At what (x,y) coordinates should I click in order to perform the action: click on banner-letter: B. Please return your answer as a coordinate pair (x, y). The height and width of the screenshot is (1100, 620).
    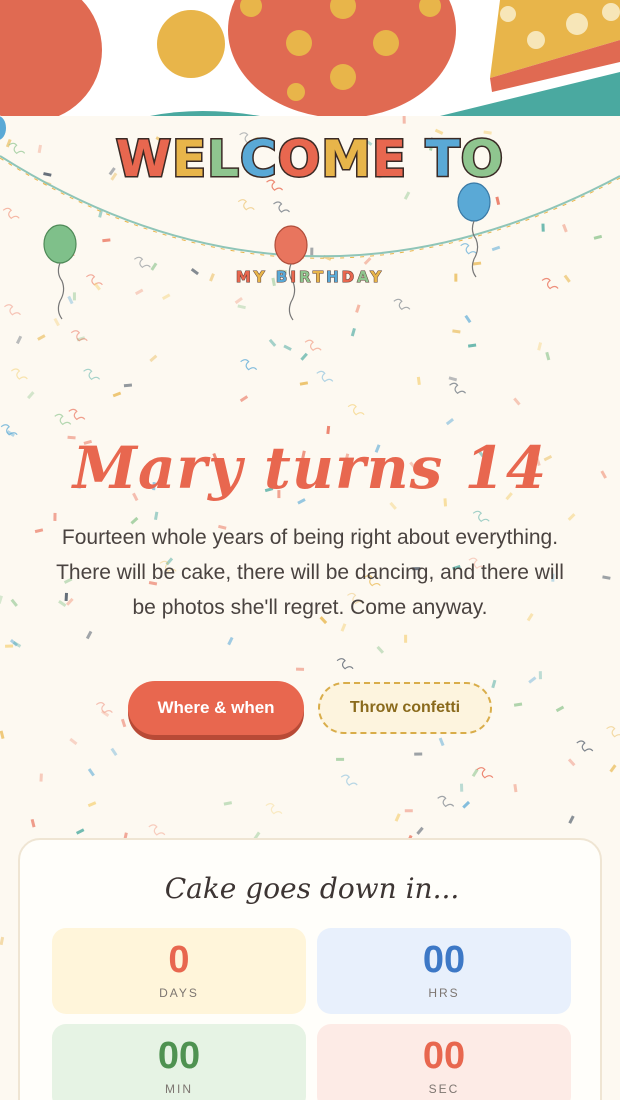
    Looking at the image, I should click on (283, 277).